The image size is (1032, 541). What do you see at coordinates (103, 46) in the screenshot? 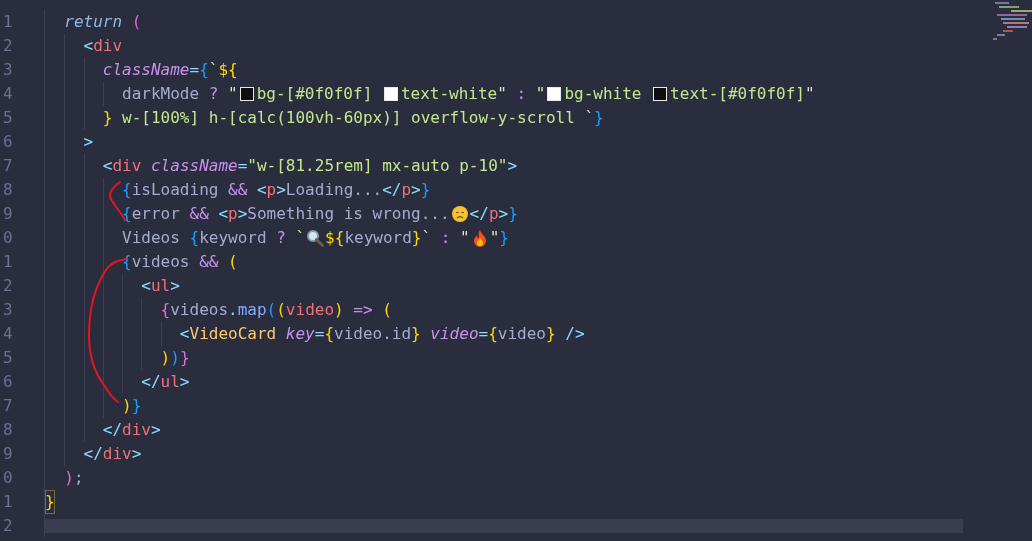
I see `code-text: <div` at bounding box center [103, 46].